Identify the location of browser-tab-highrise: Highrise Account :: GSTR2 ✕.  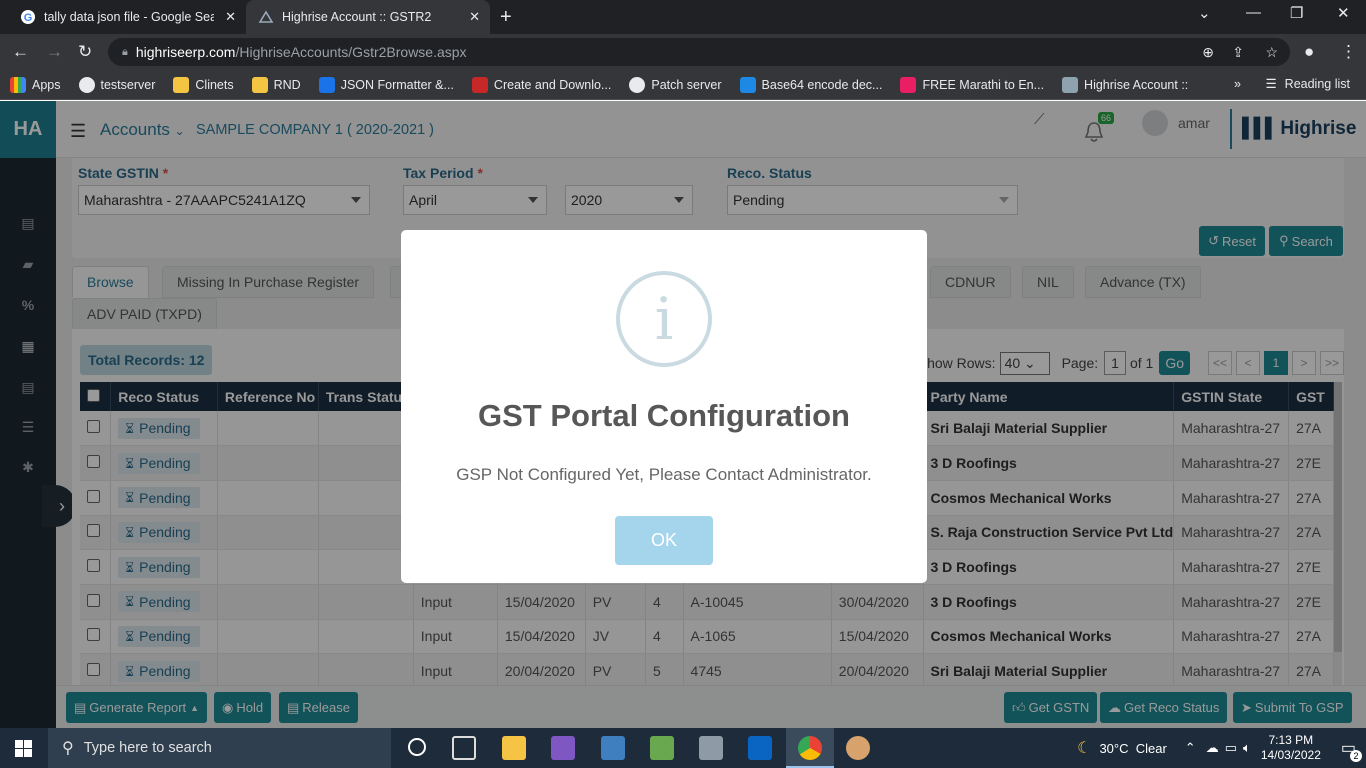
(368, 17).